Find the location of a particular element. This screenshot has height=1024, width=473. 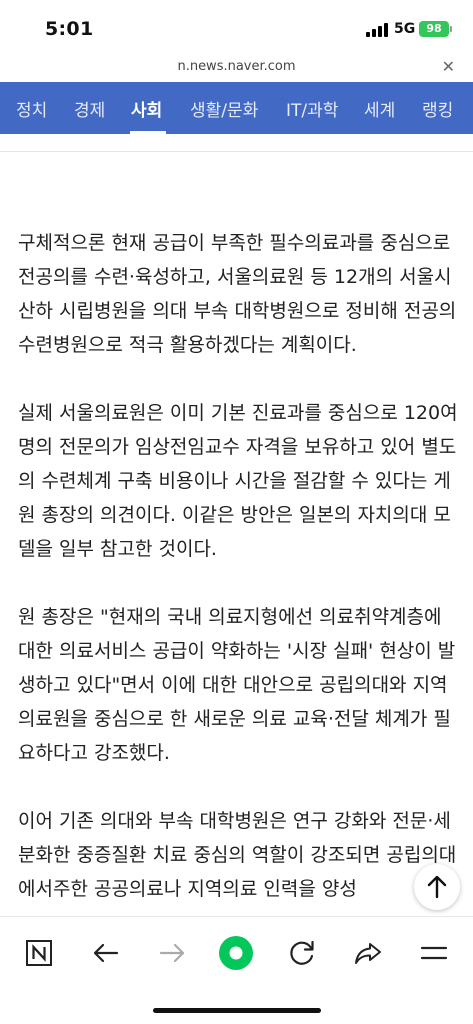

arrow-up-icon is located at coordinates (437, 887).